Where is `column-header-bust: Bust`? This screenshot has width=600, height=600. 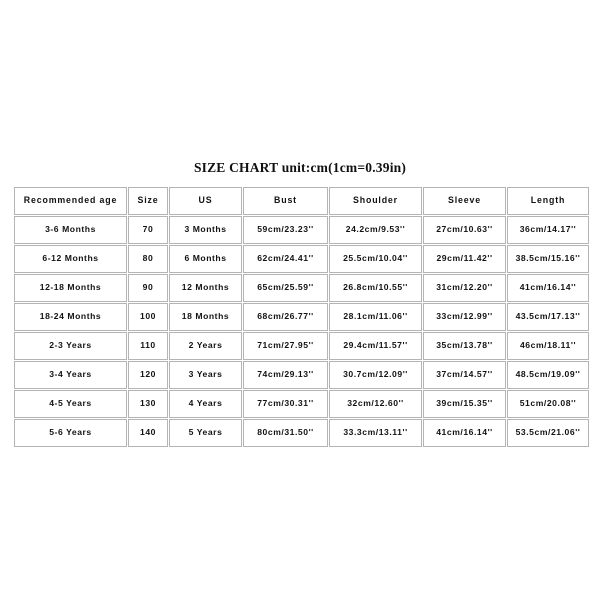
column-header-bust: Bust is located at coordinates (285, 201).